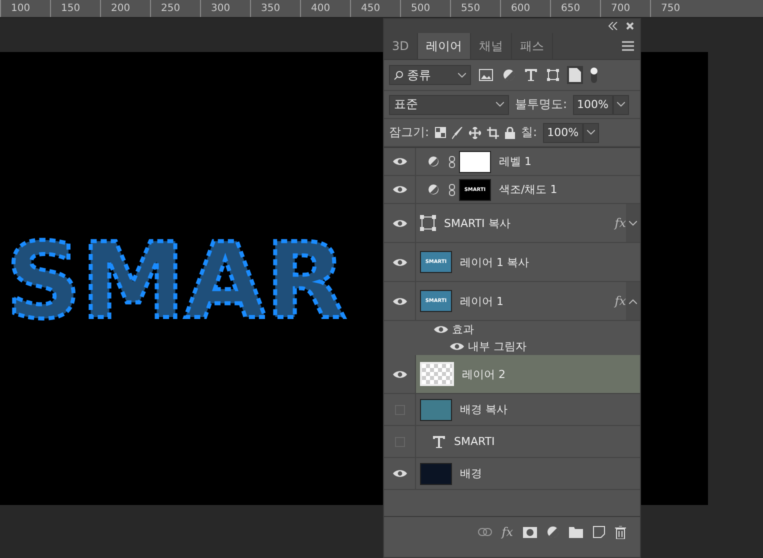  What do you see at coordinates (484, 374) in the screenshot?
I see `layer-name: 레이어 2` at bounding box center [484, 374].